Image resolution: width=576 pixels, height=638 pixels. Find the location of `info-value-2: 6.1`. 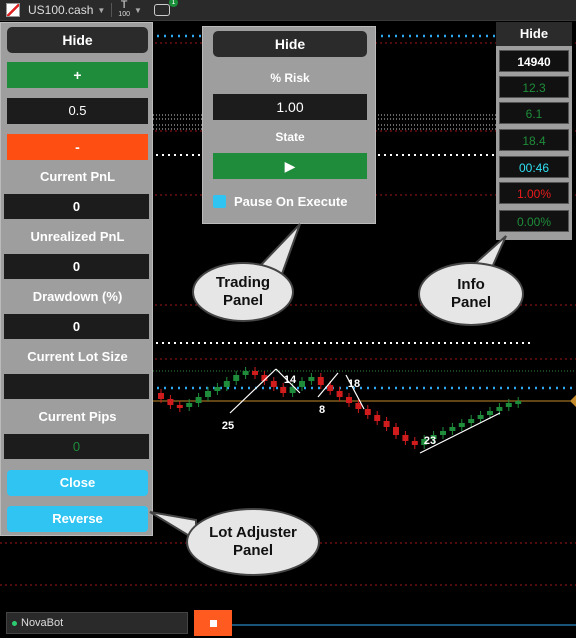

info-value-2: 6.1 is located at coordinates (534, 113).